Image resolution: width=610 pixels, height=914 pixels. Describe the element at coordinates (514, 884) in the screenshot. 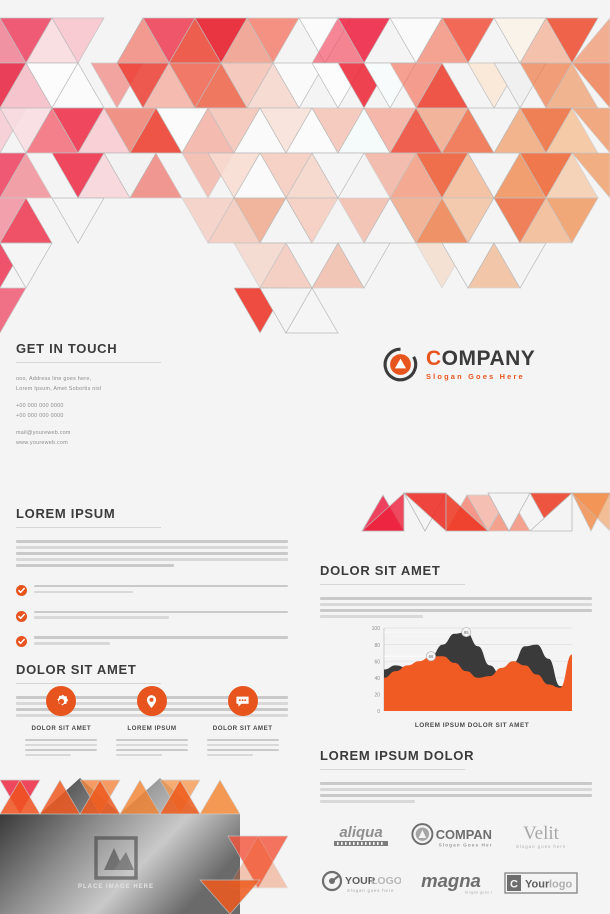

I see `svg-text: C` at that location.